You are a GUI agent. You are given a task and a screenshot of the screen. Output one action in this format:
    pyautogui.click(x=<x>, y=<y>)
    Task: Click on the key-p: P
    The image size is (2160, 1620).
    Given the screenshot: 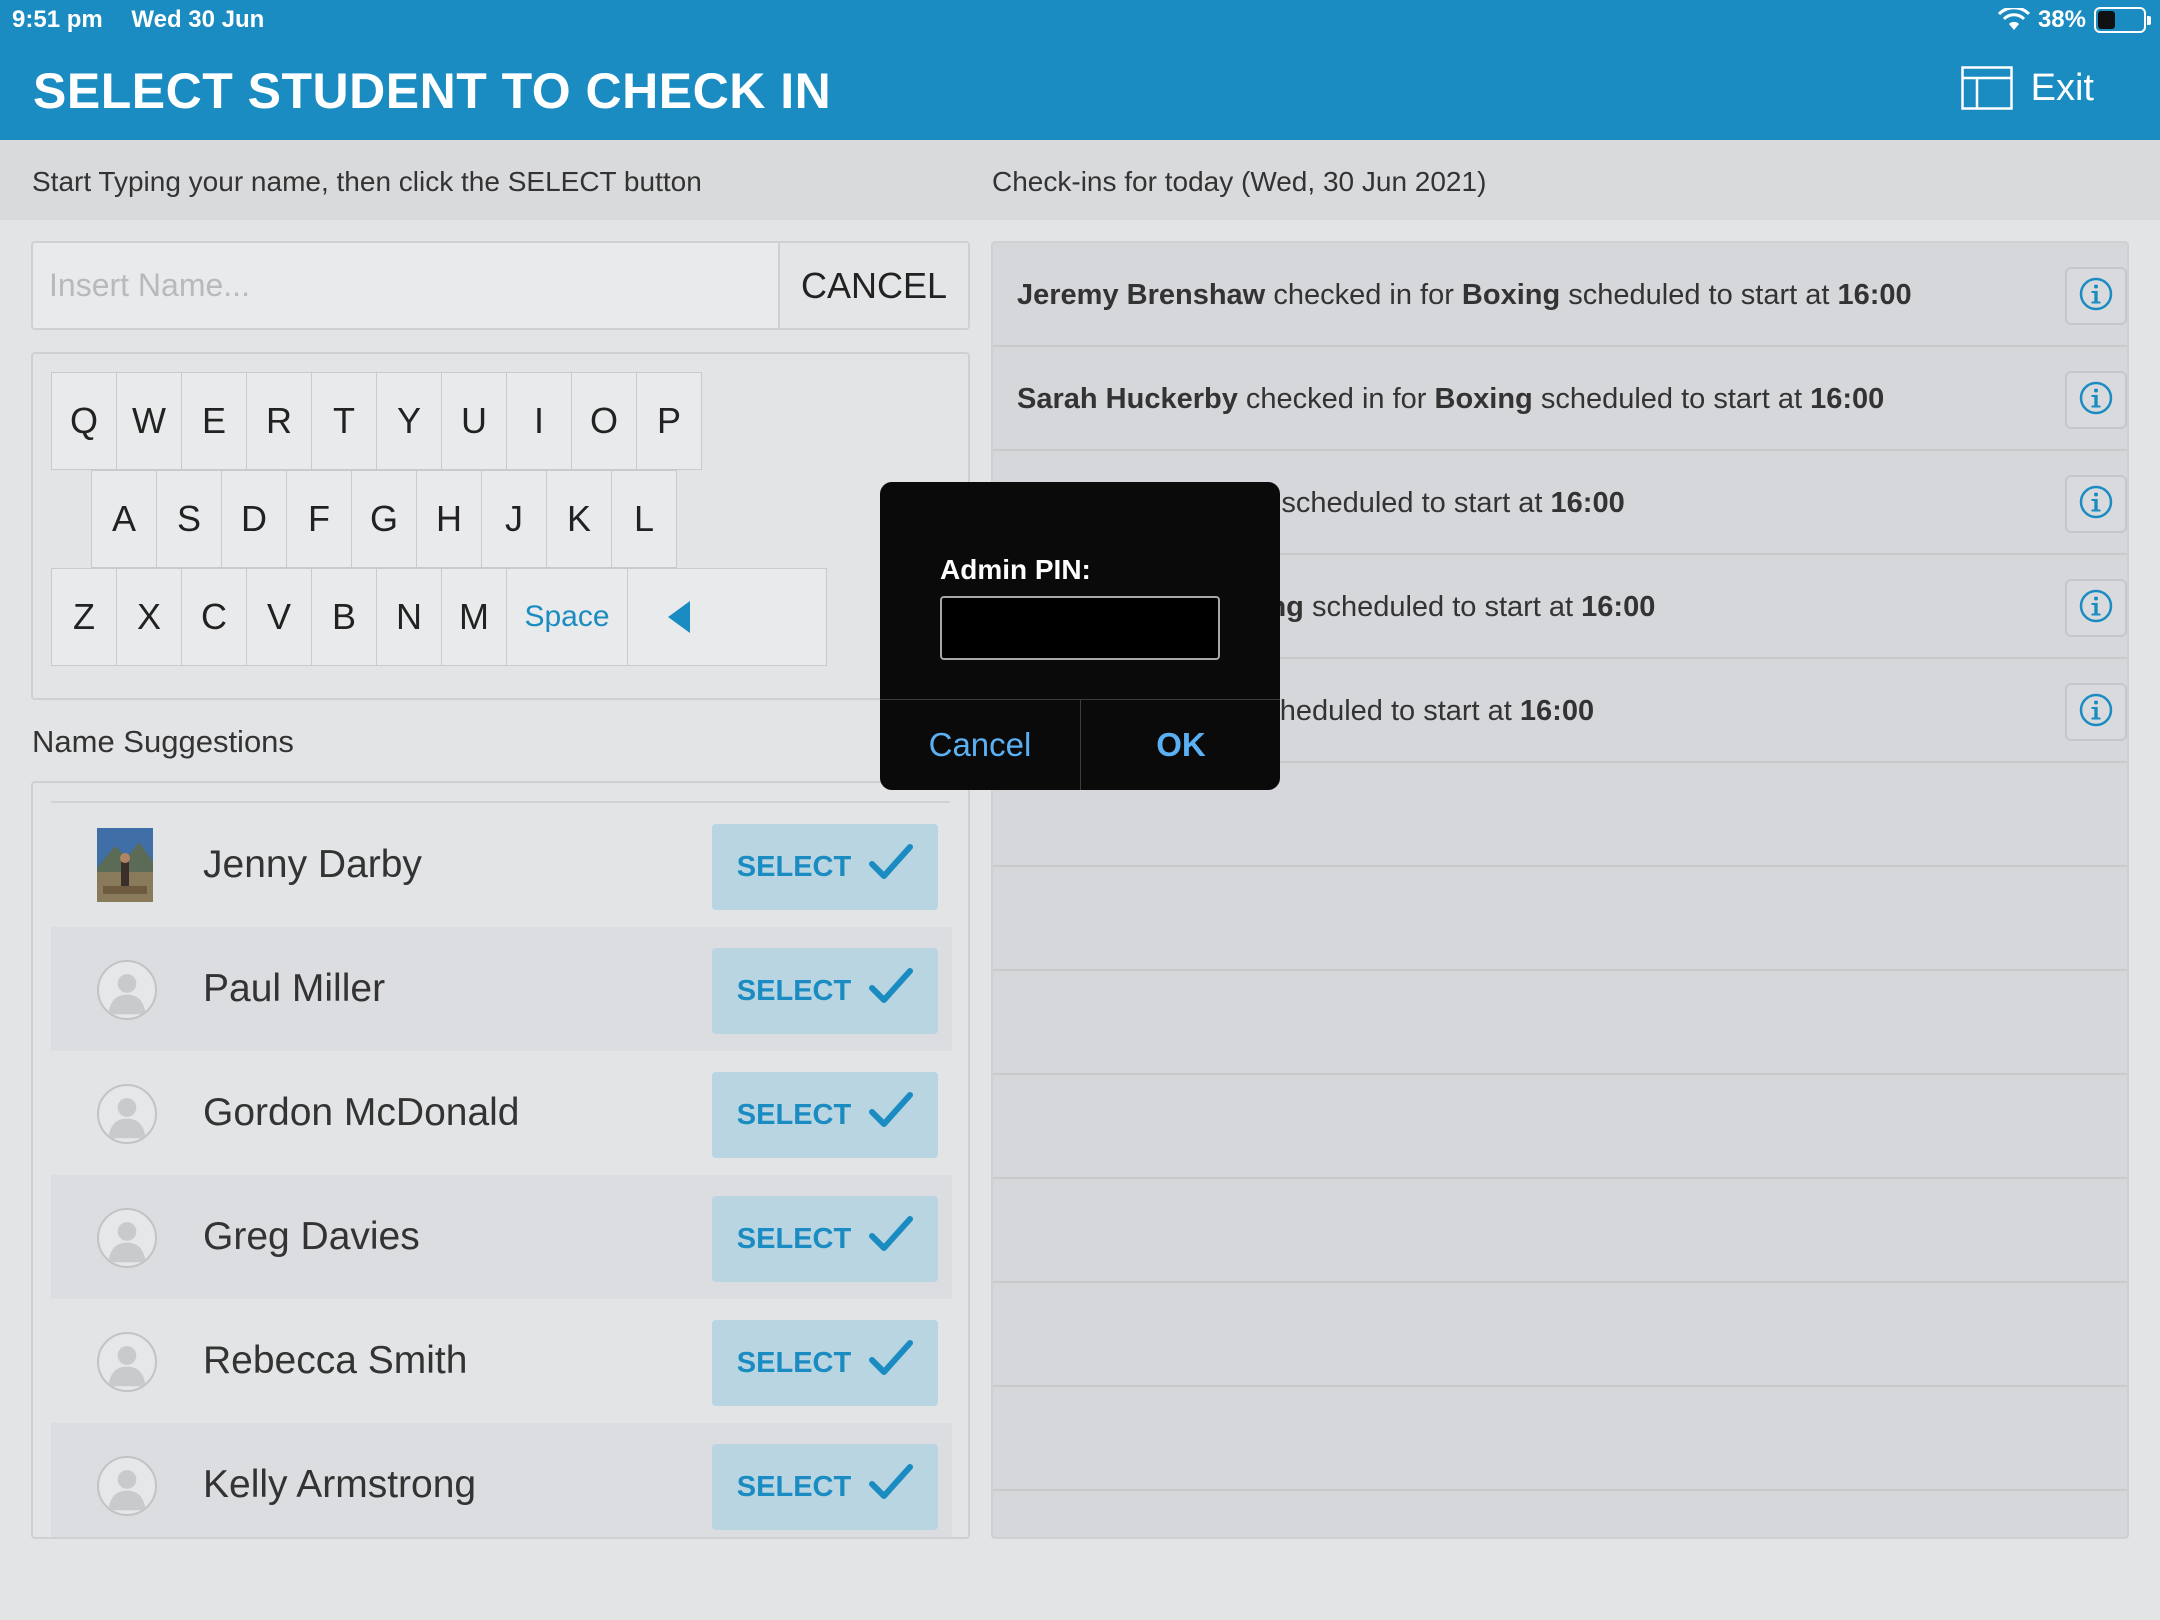 What is the action you would take?
    pyautogui.click(x=669, y=421)
    